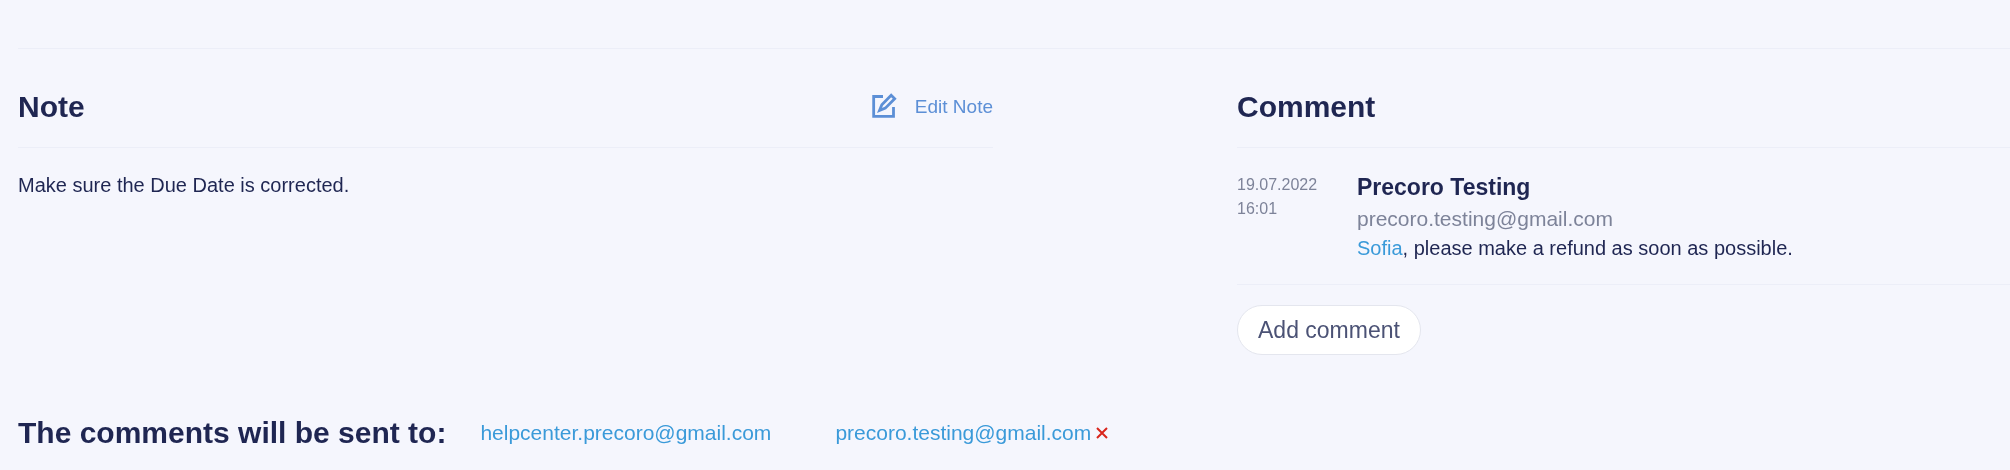  I want to click on edit-note-button: Edit Note, so click(930, 107).